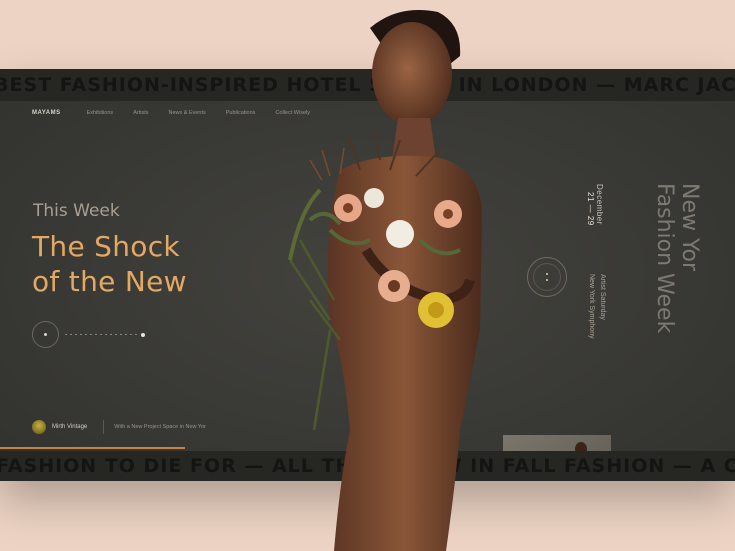 The image size is (735, 551). Describe the element at coordinates (106, 246) in the screenshot. I see `hero-title-line-1: The Shock` at that location.